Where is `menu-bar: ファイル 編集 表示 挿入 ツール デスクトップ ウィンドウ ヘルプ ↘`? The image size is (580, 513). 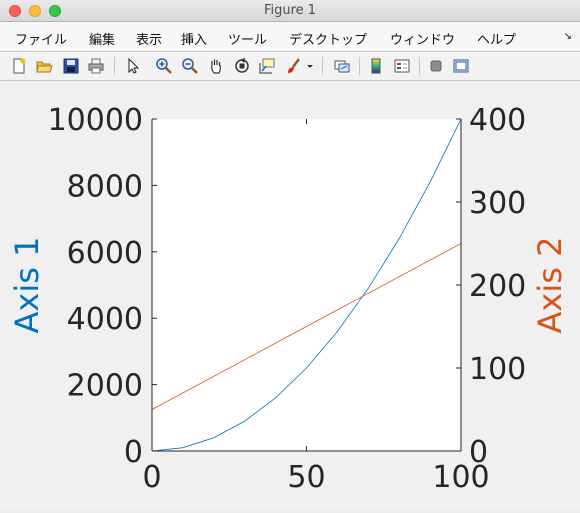 menu-bar: ファイル 編集 表示 挿入 ツール デスクトップ ウィンドウ ヘルプ ↘ is located at coordinates (290, 37).